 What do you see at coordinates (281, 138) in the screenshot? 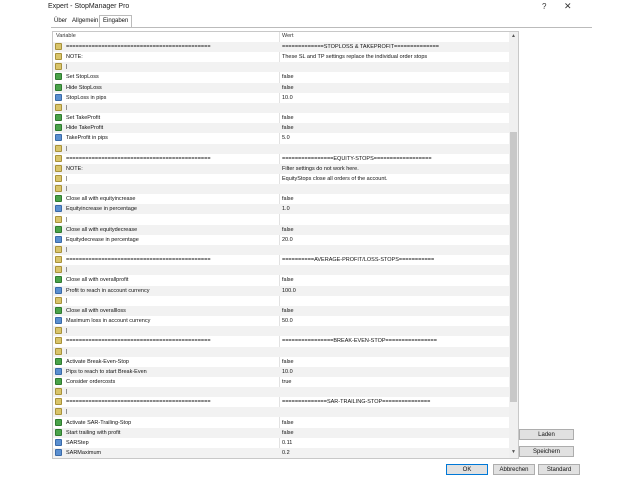
I see `table-row: TakeProfit in pips 5.0` at bounding box center [281, 138].